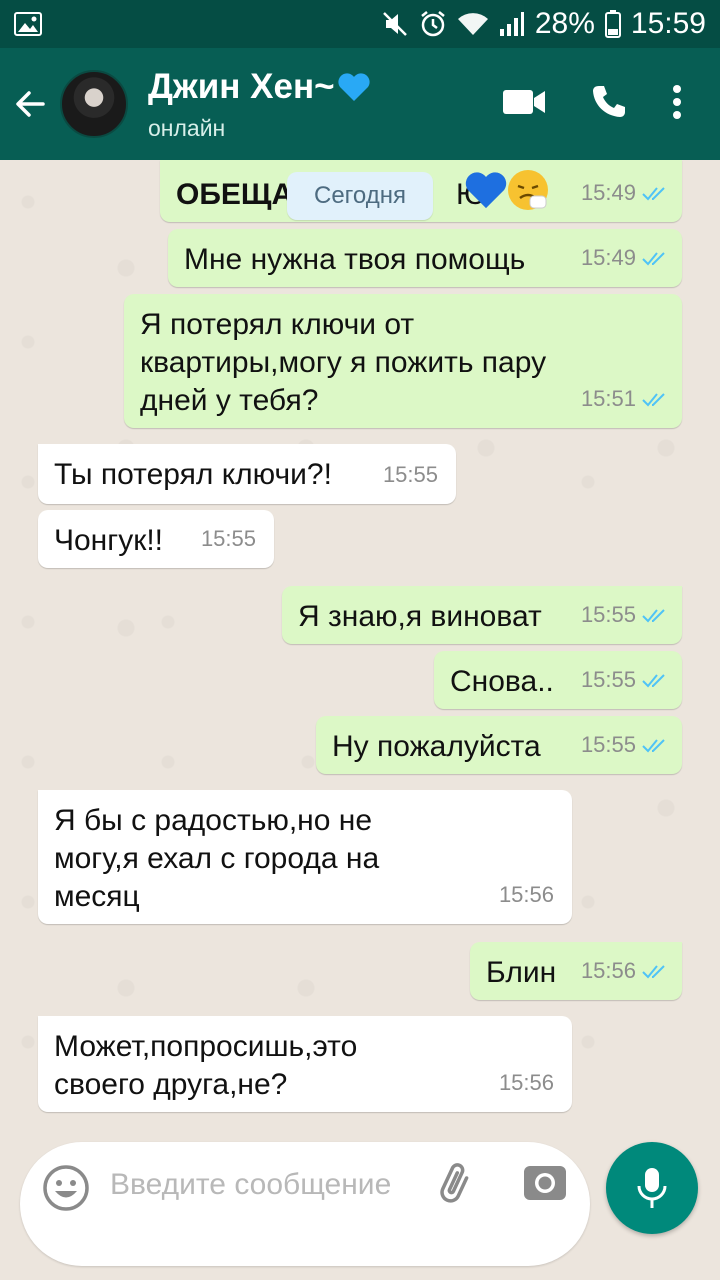  I want to click on sneezing-face-icon, so click(528, 190).